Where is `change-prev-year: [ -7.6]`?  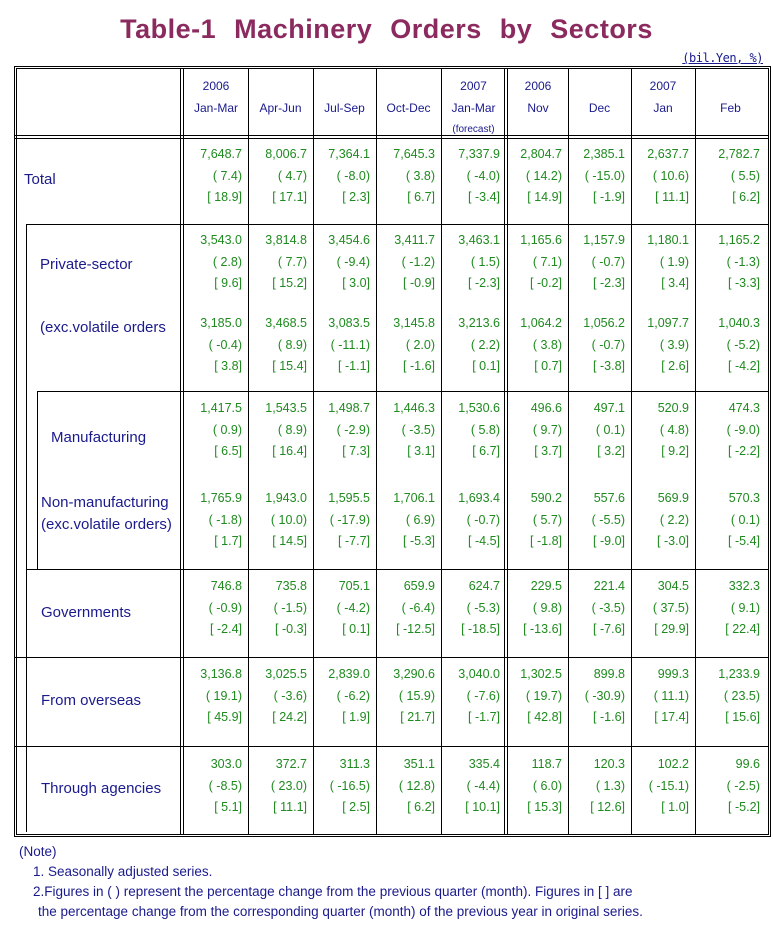
change-prev-year: [ -7.6] is located at coordinates (609, 629).